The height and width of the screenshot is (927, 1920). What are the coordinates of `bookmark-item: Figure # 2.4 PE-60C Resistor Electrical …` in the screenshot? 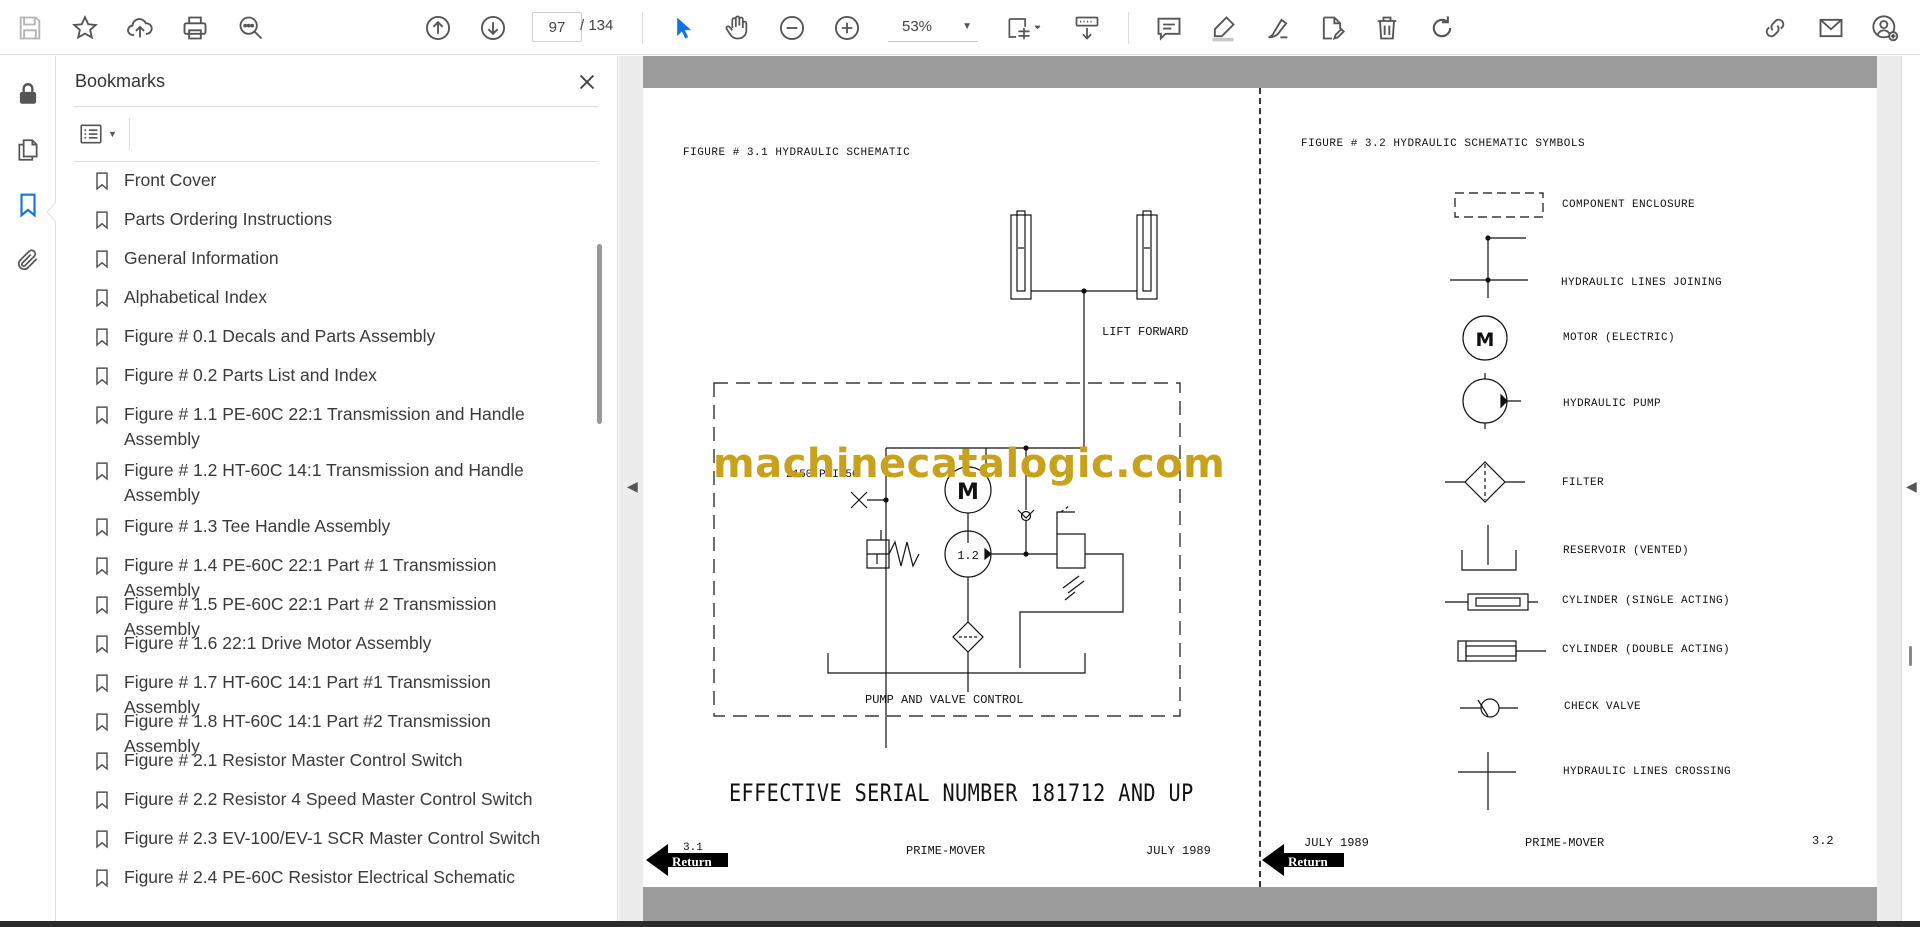 It's located at (321, 879).